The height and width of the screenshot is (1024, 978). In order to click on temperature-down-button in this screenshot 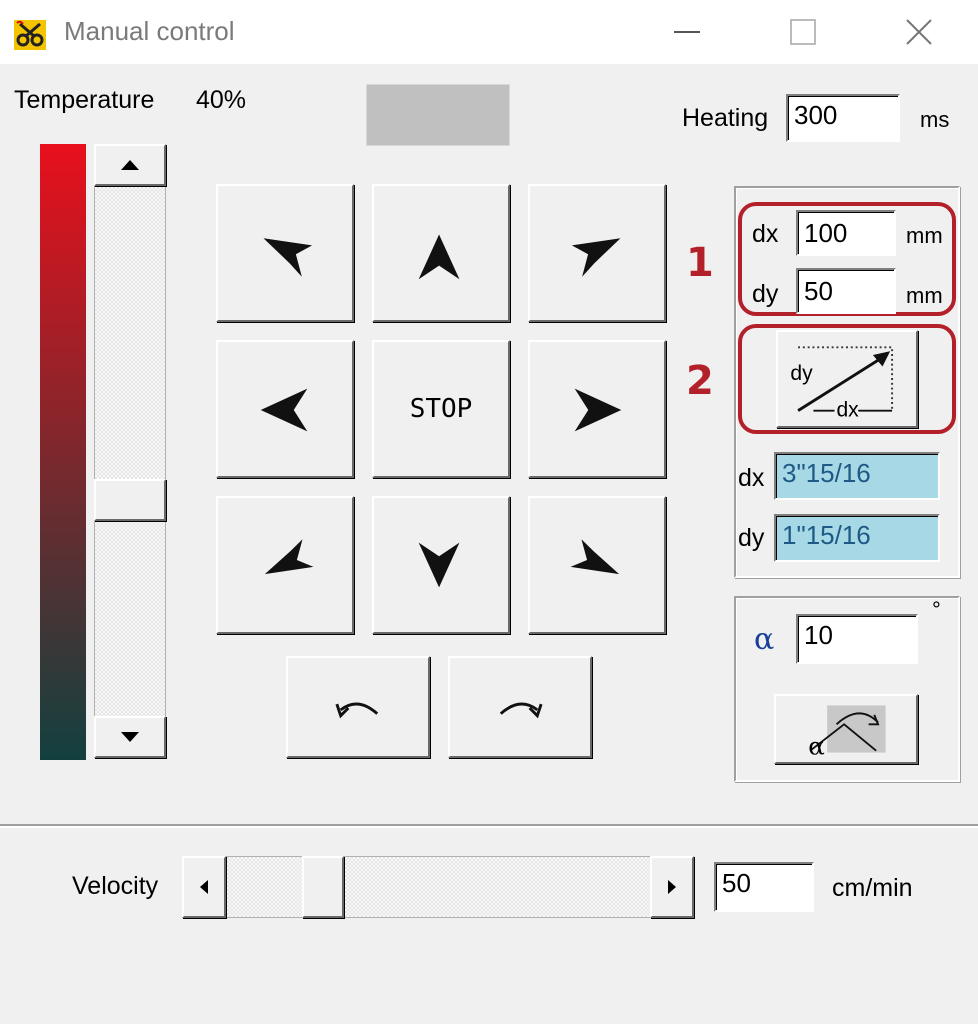, I will do `click(130, 737)`.